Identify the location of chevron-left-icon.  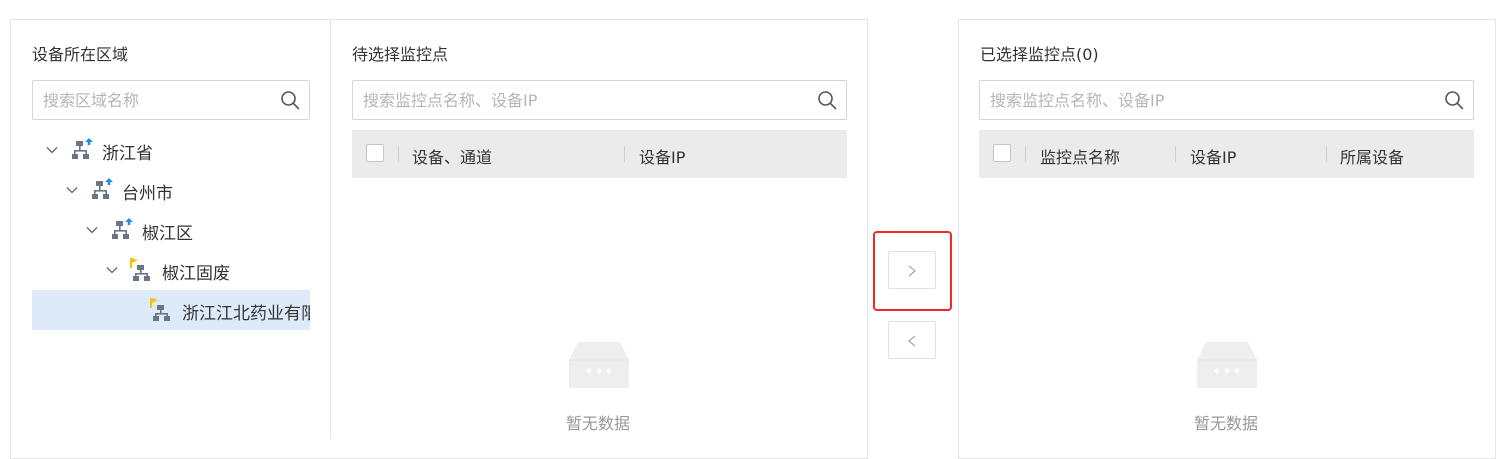
(911, 341).